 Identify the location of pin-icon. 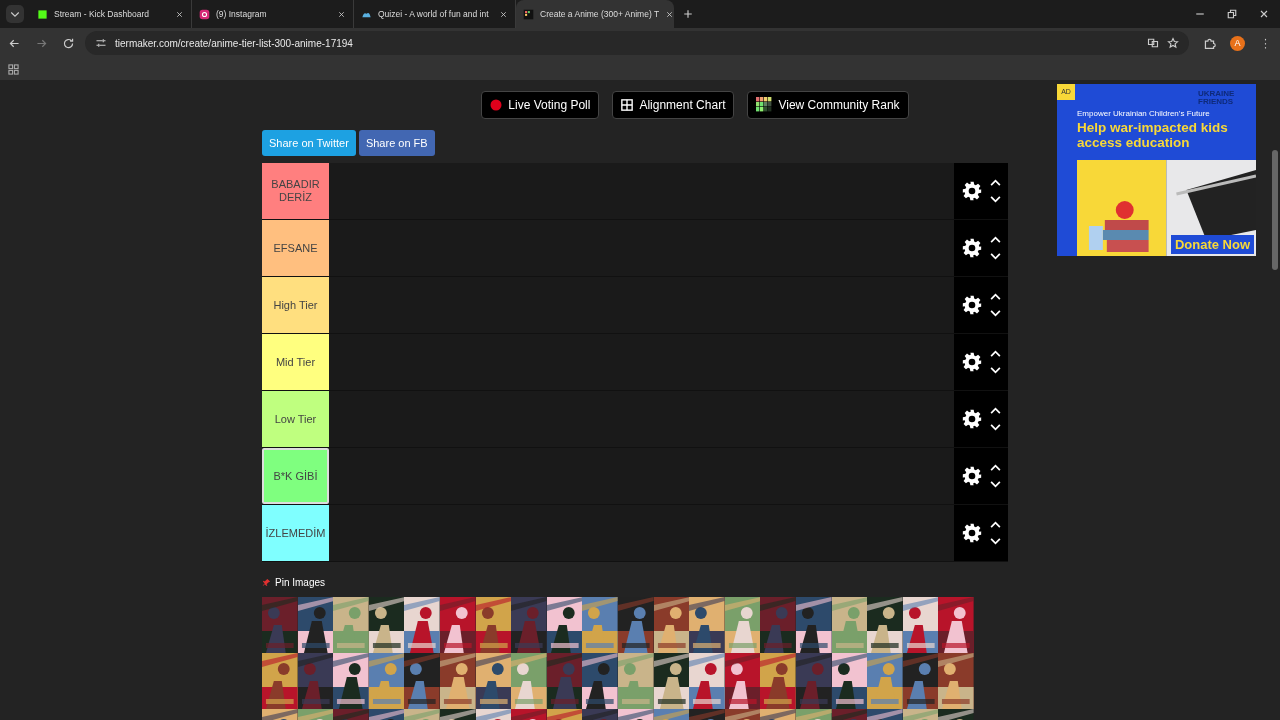
(266, 583).